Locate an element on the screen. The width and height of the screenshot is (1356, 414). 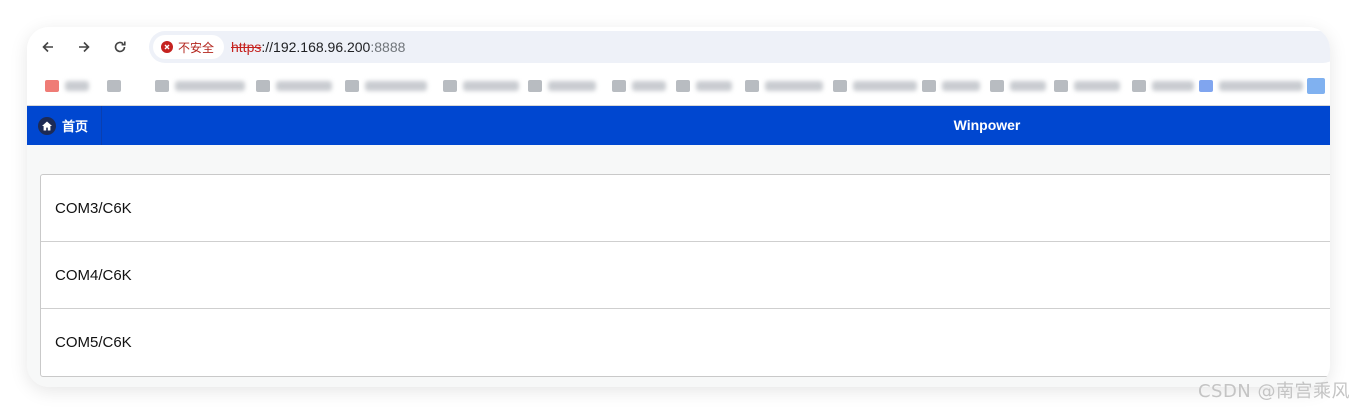
address-bar: 不安全 https://192.168.96.200:8888 is located at coordinates (739, 47).